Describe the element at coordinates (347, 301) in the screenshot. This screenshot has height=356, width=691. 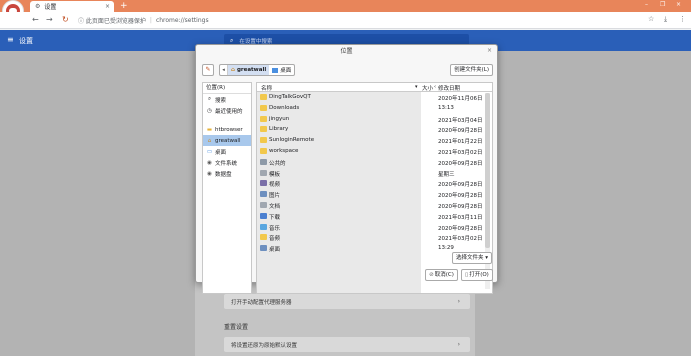
I see `proxy-settings-row: 打开手动配置代理服务器 ›` at that location.